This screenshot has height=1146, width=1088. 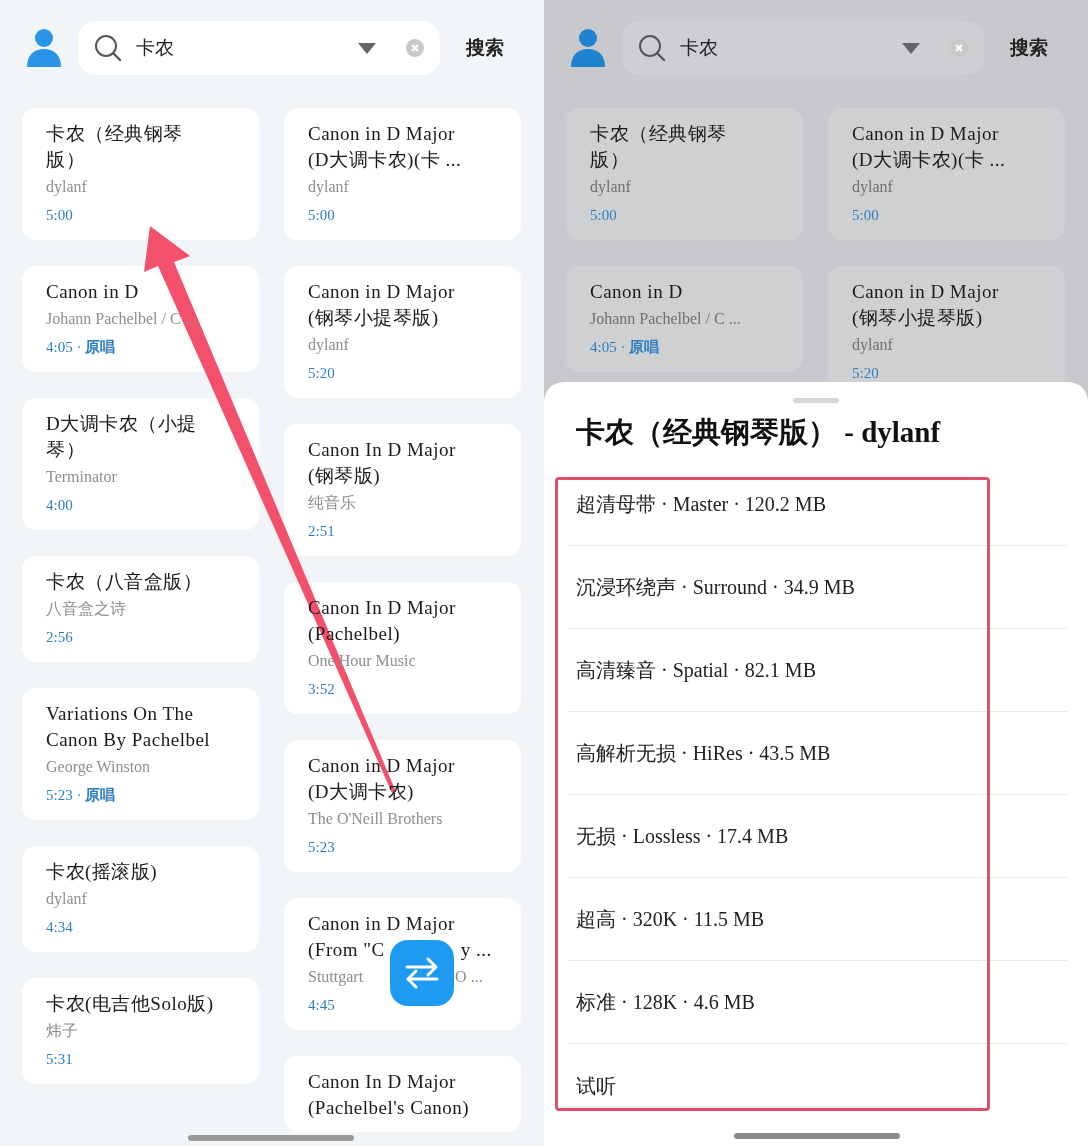 I want to click on song-duration: 3:52, so click(x=322, y=689).